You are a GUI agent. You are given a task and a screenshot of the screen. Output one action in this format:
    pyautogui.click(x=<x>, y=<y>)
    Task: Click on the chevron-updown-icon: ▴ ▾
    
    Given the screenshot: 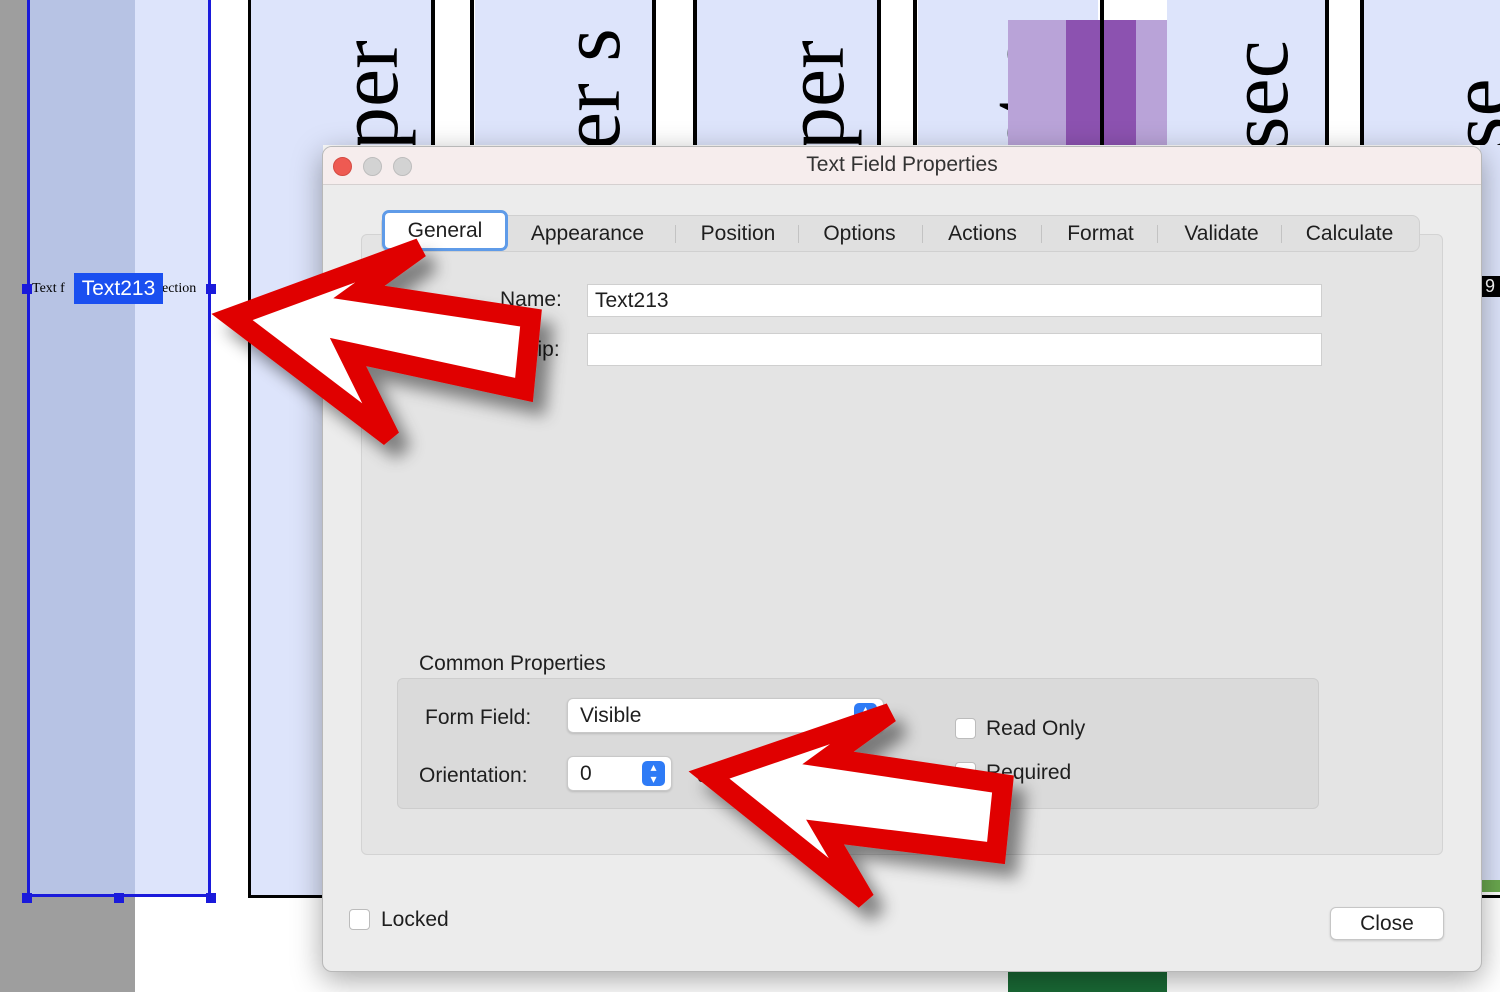 What is the action you would take?
    pyautogui.click(x=865, y=715)
    